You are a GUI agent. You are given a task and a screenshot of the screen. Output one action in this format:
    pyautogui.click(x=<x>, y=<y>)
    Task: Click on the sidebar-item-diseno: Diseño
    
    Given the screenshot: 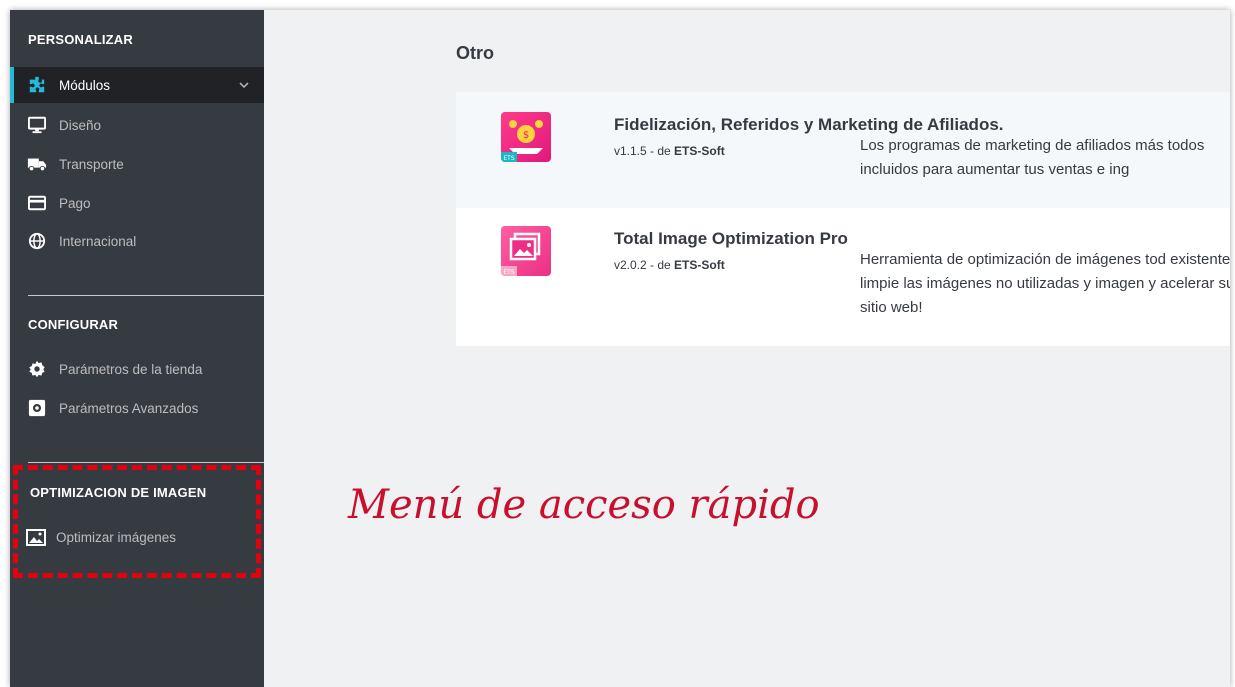 What is the action you would take?
    pyautogui.click(x=137, y=125)
    